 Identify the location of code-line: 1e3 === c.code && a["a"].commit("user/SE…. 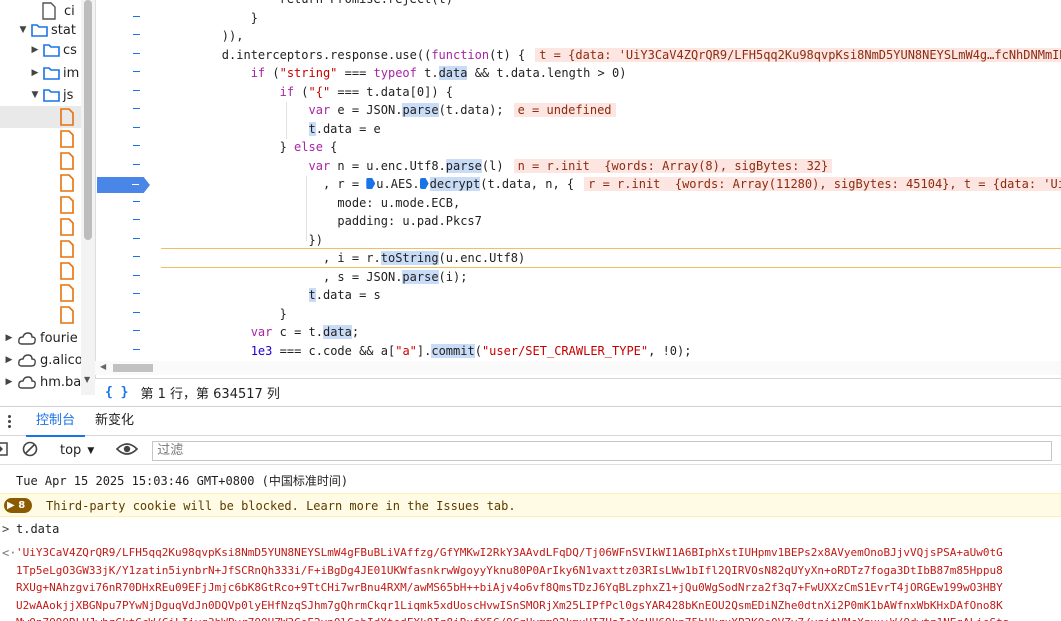
(578, 351).